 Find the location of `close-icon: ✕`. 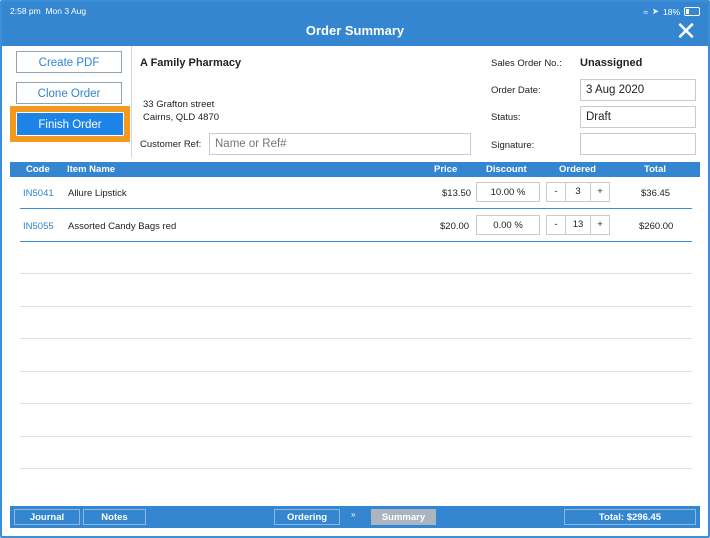

close-icon: ✕ is located at coordinates (686, 31).